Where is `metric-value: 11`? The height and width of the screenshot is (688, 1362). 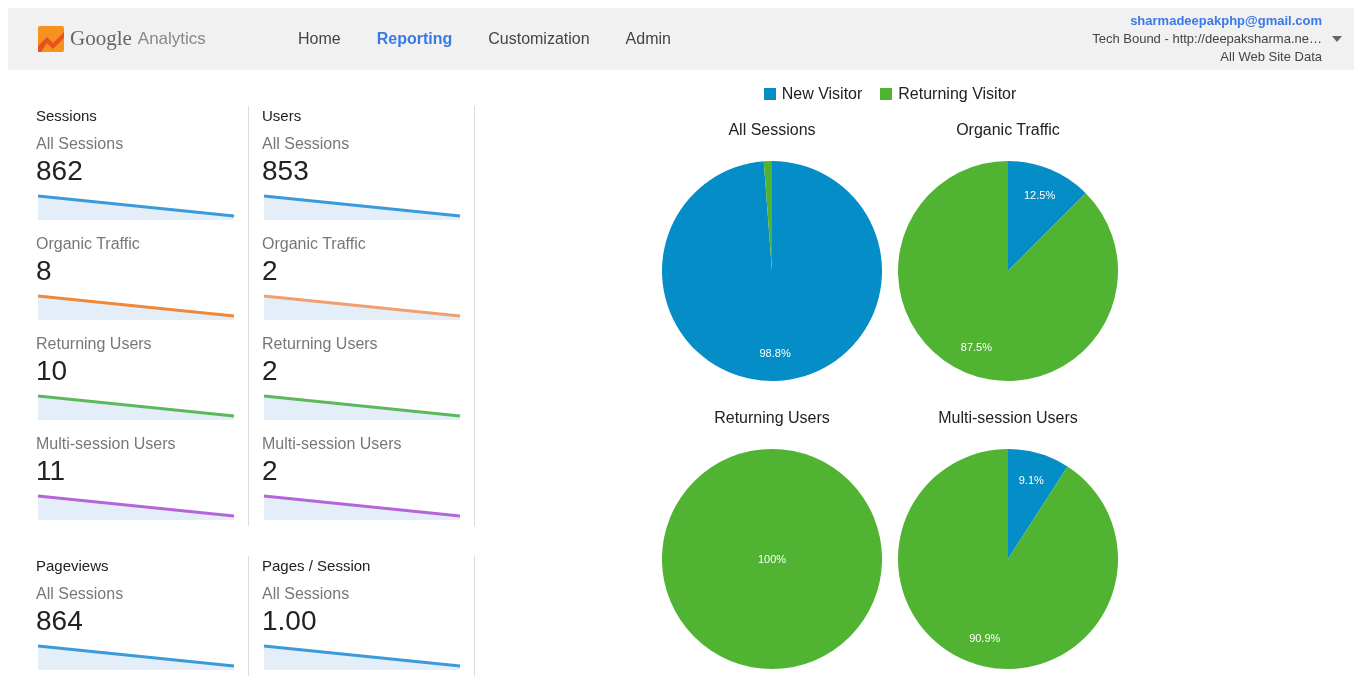
metric-value: 11 is located at coordinates (51, 471).